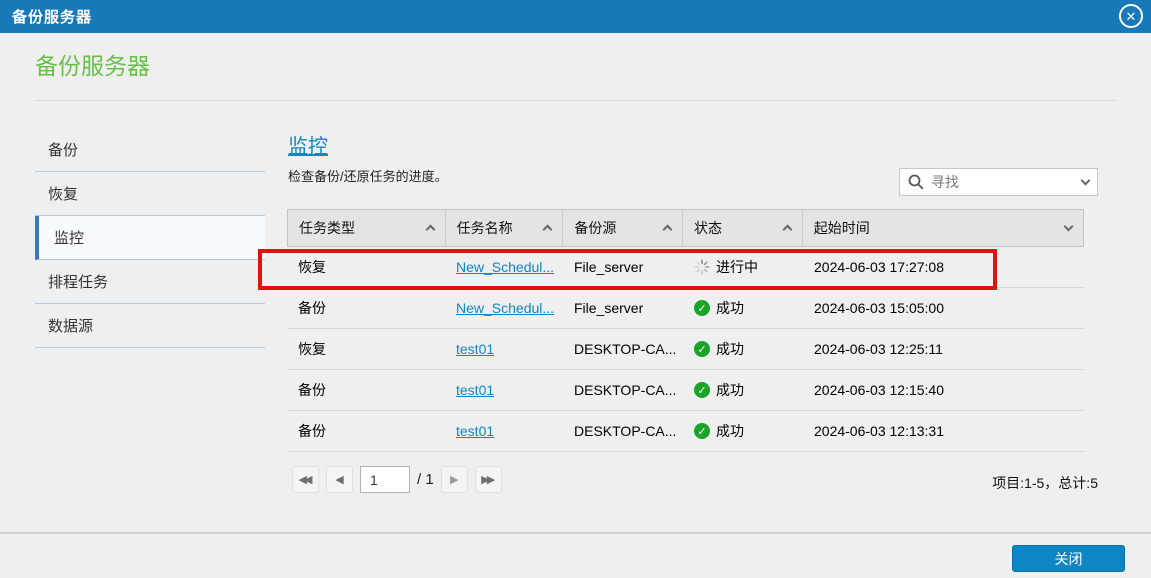 The image size is (1151, 578). I want to click on cell-start-time: 2024-06-03 15:05:00, so click(879, 308).